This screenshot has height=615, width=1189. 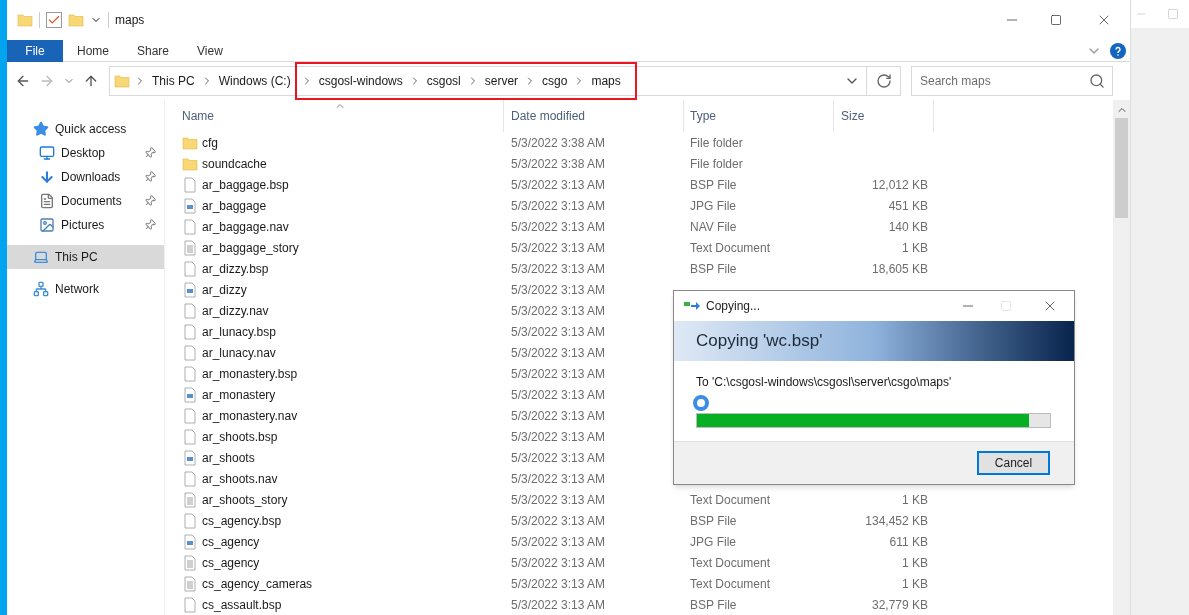 I want to click on file-name: ar_shoots, so click(x=228, y=457).